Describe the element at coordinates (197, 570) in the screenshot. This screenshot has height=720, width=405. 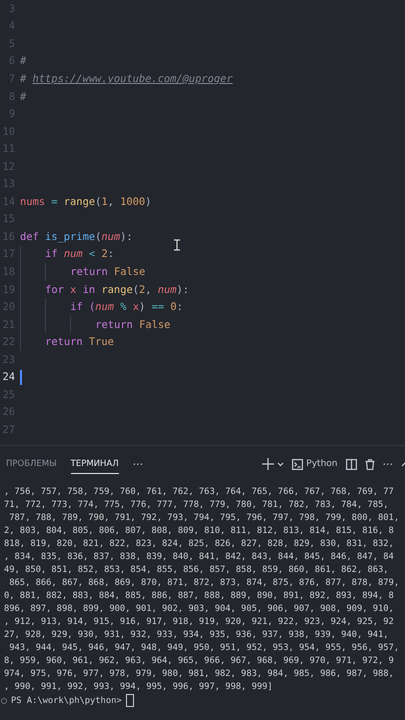
I see `terminal-output: 49, 850, 851, 852, 853, 854, 855, 856, 857, 858, 859, 860, 861, 862, 863,` at that location.